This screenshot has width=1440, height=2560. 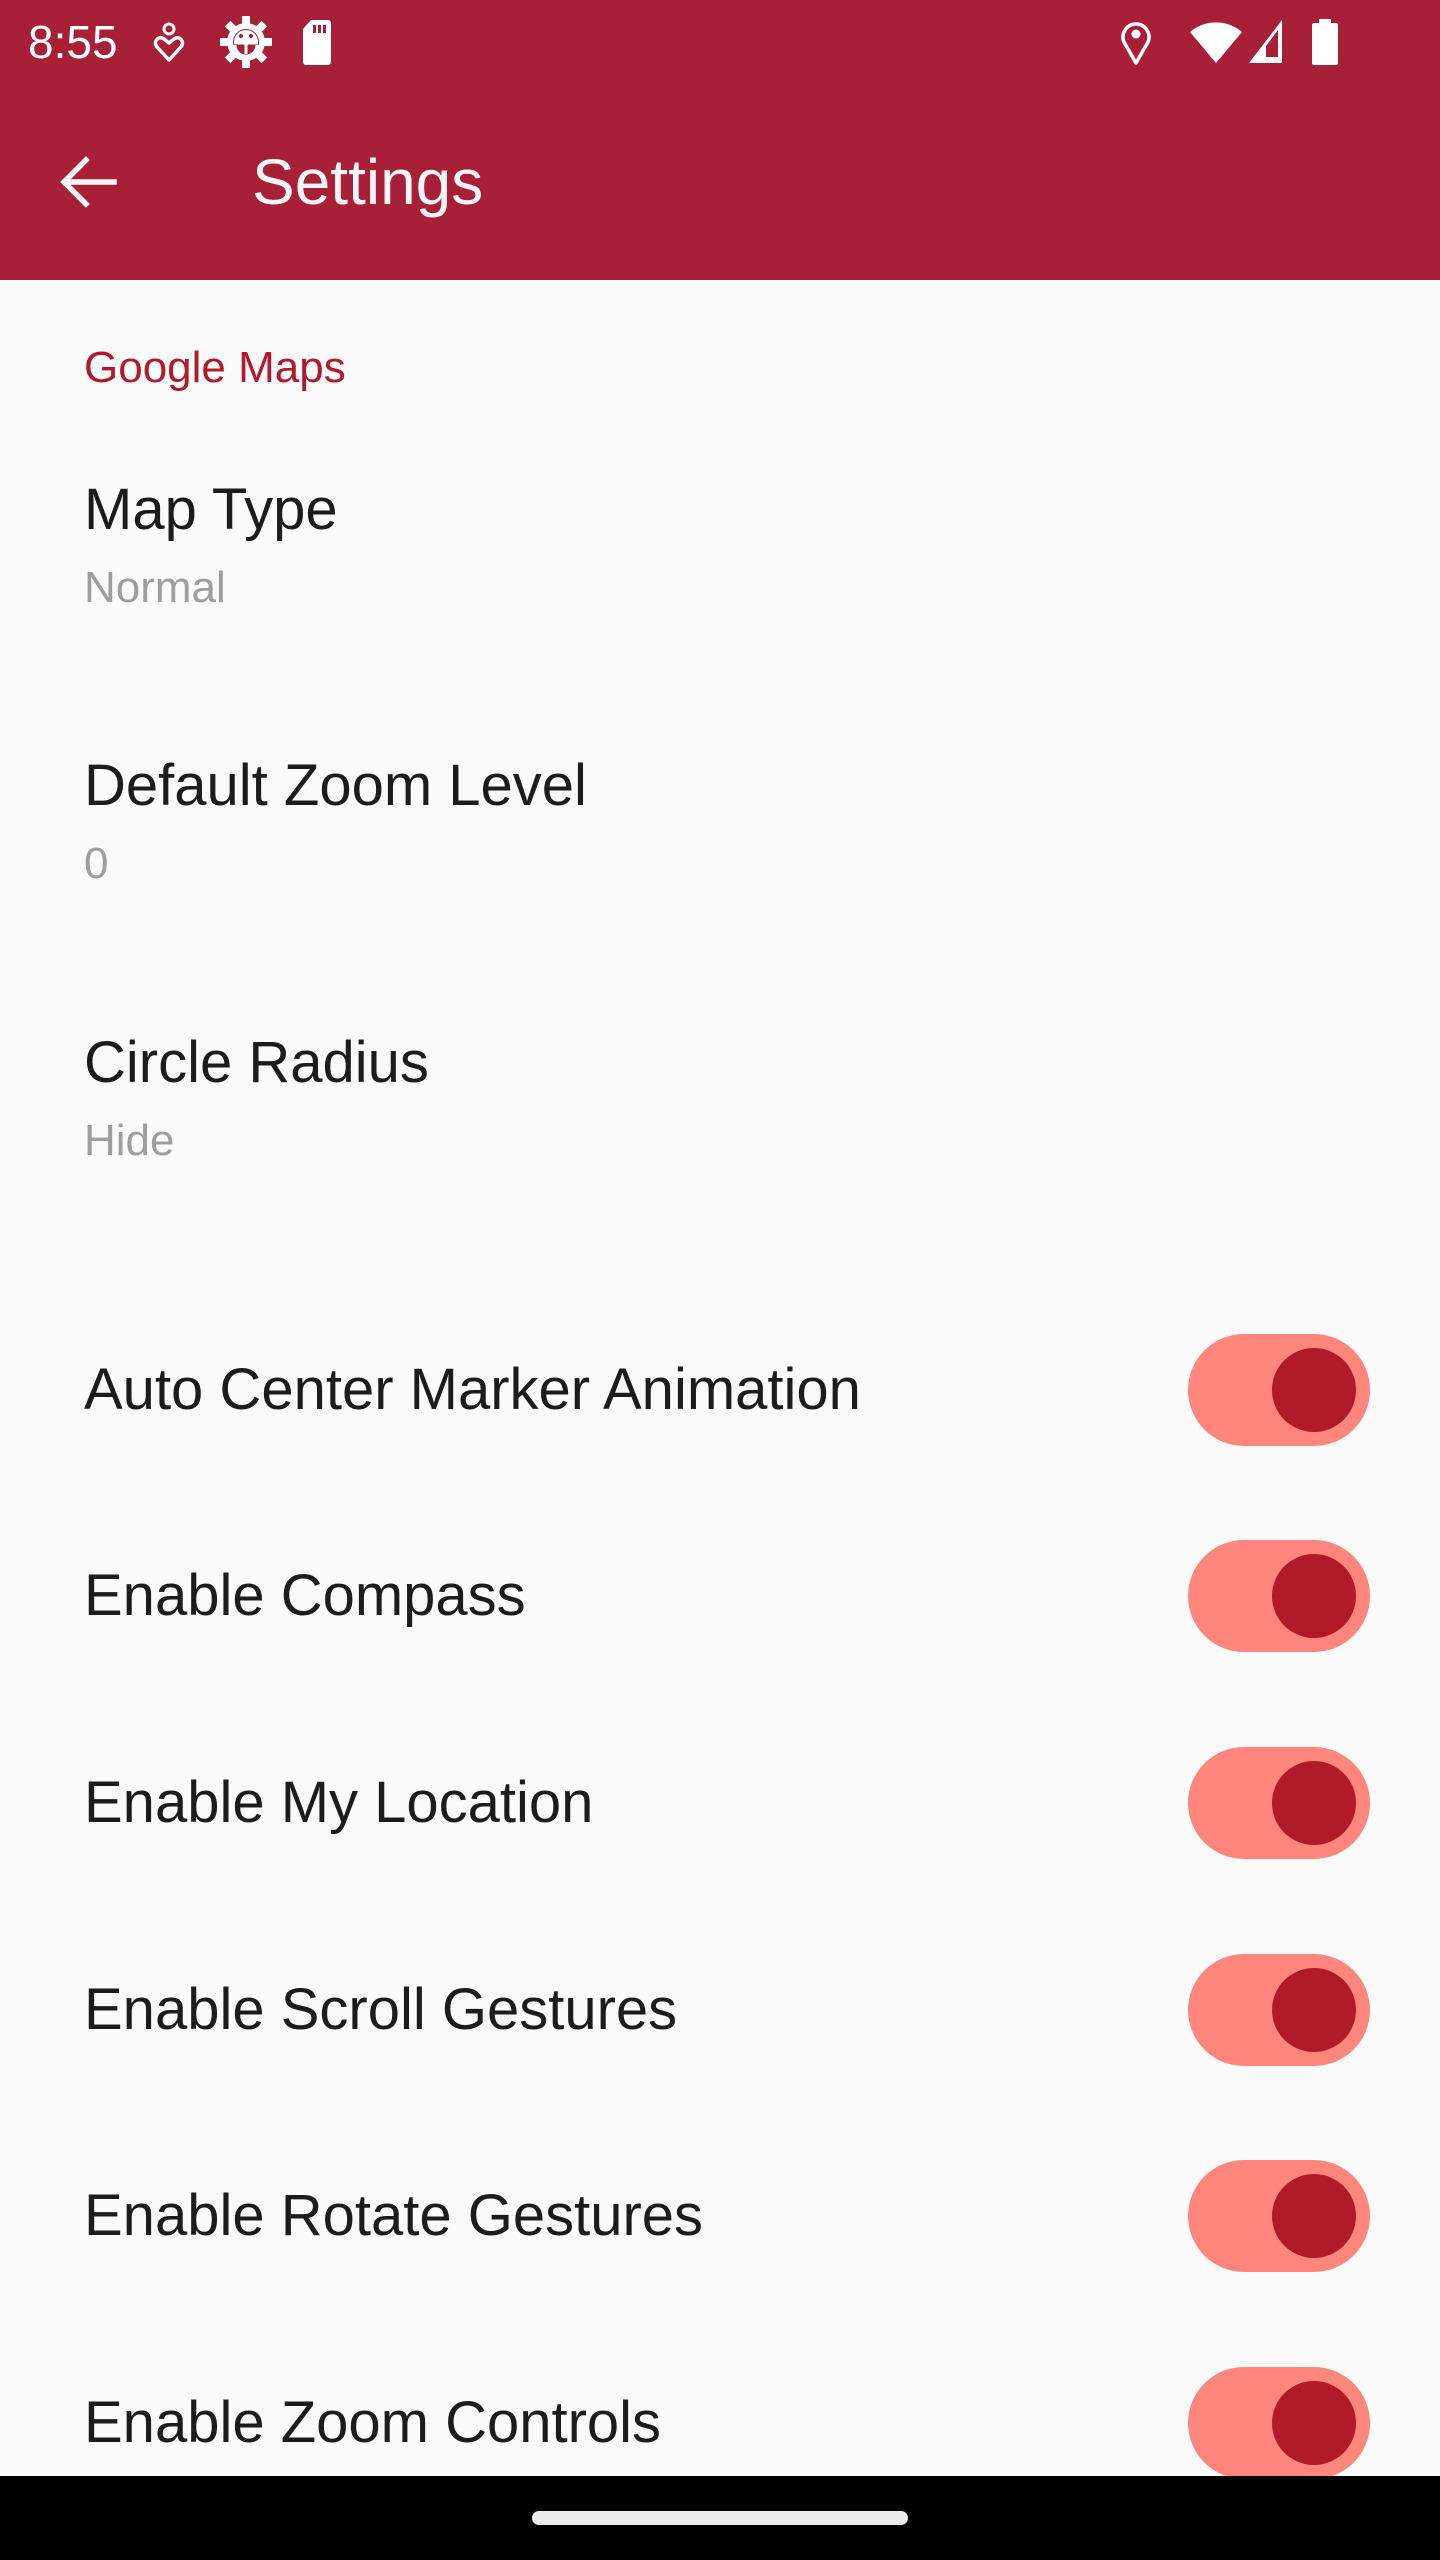 I want to click on pref-summary: 0, so click(x=96, y=863).